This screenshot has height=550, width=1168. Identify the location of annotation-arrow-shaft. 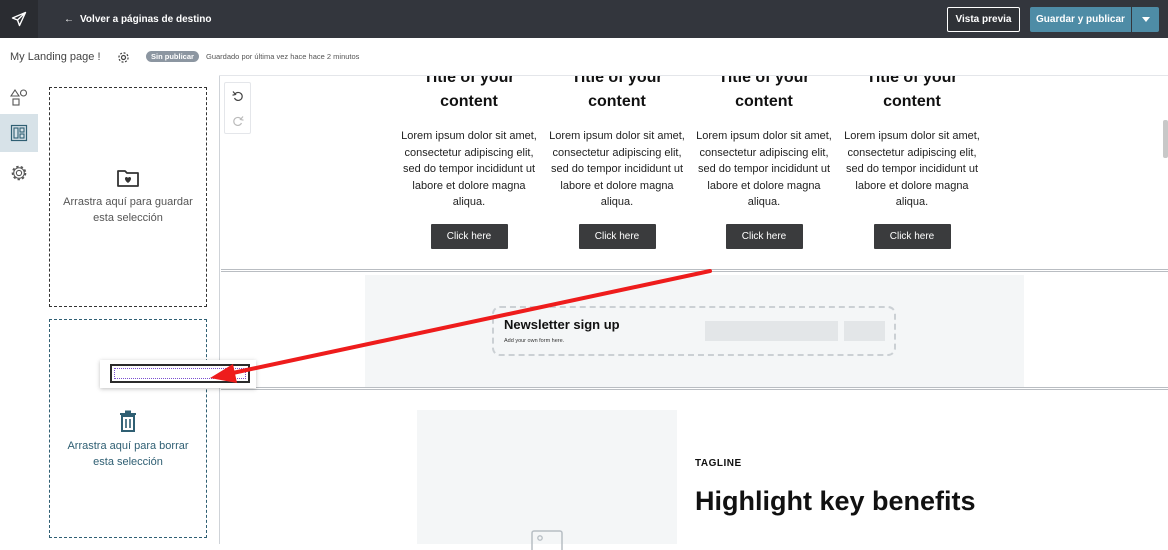
(469, 322).